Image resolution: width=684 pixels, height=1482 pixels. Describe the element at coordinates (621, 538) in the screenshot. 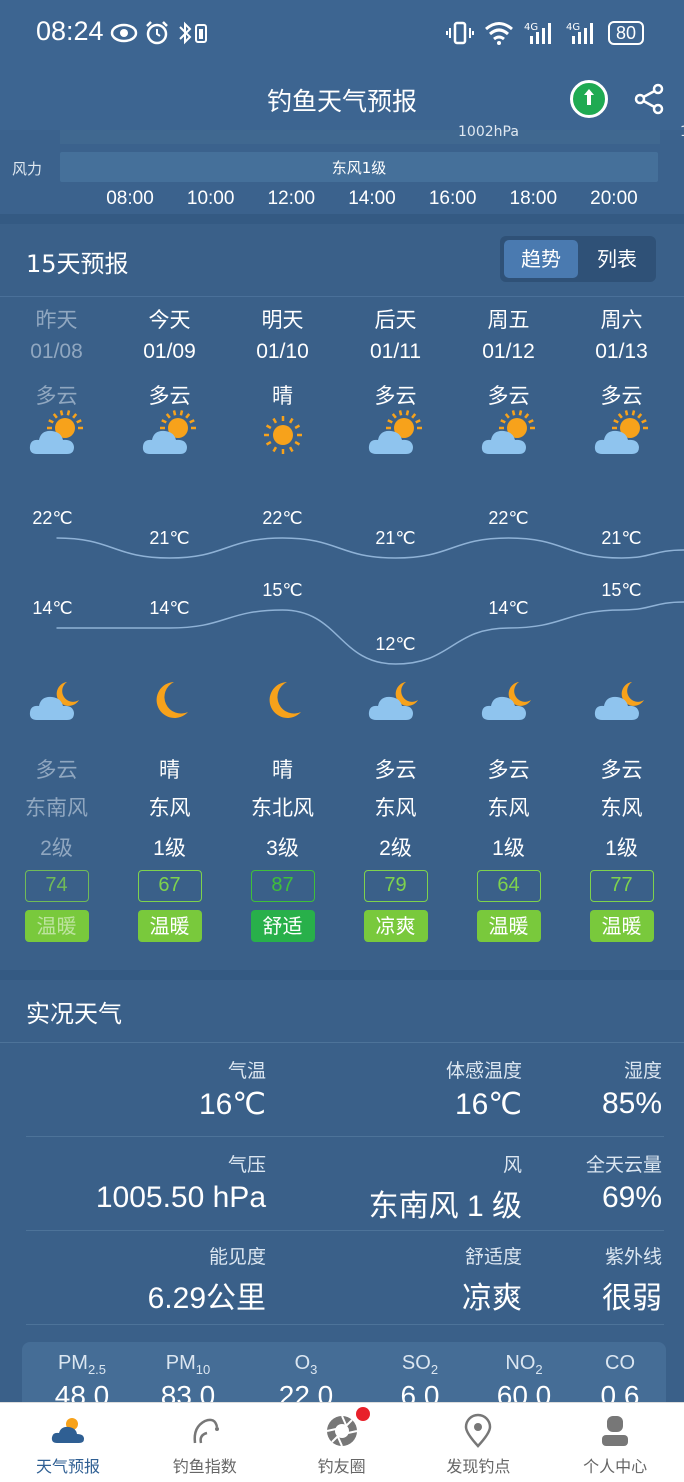

I see `high-temp-label: 21℃` at that location.